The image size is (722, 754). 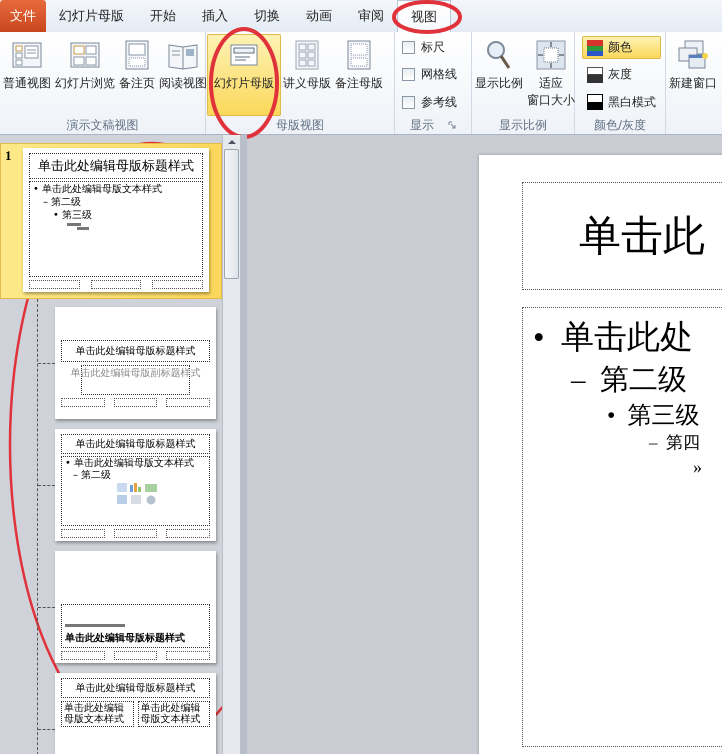 What do you see at coordinates (135, 363) in the screenshot?
I see `layout-thumbnail: 单击此处编辑母版标题样式 单击此处编辑母版副标题样式` at bounding box center [135, 363].